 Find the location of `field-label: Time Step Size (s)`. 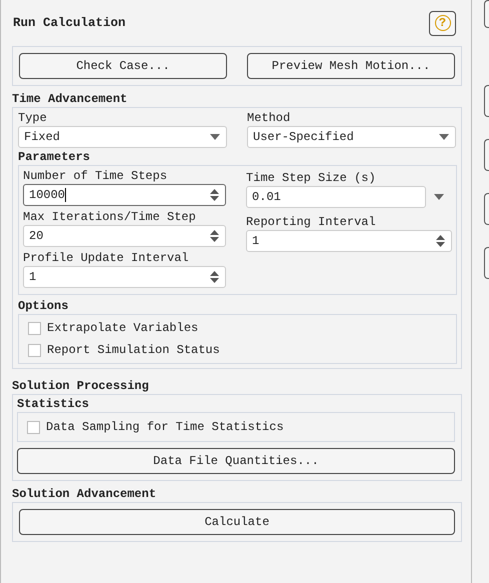

field-label: Time Step Size (s) is located at coordinates (311, 178).